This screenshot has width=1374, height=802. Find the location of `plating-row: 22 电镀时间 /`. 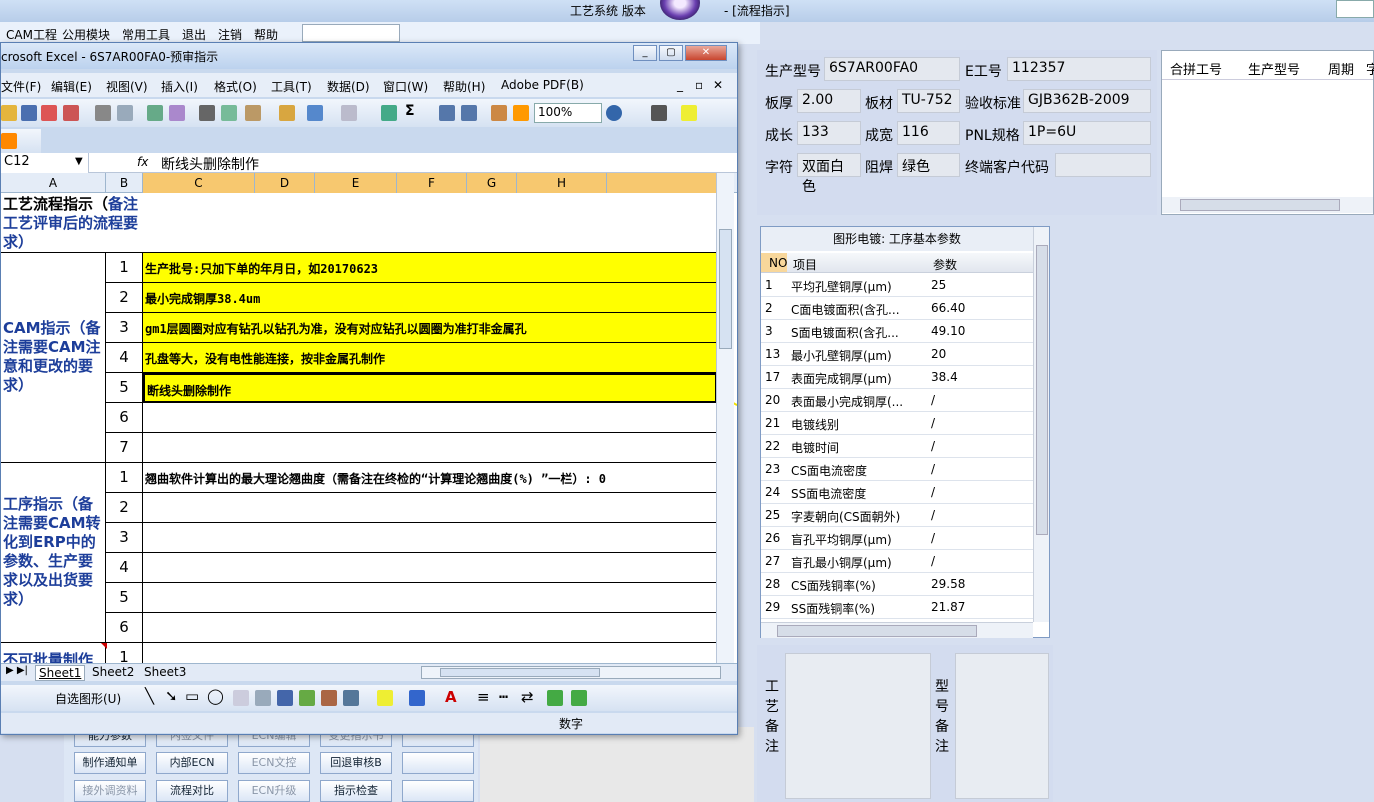

plating-row: 22 电镀时间 / is located at coordinates (897, 446).